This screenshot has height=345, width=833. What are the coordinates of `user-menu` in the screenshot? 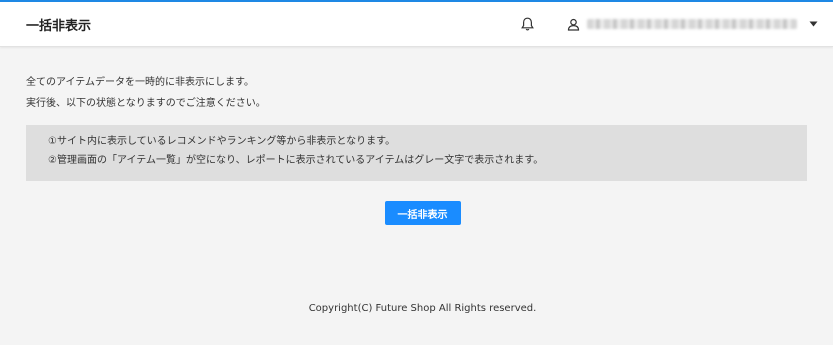 It's located at (693, 24).